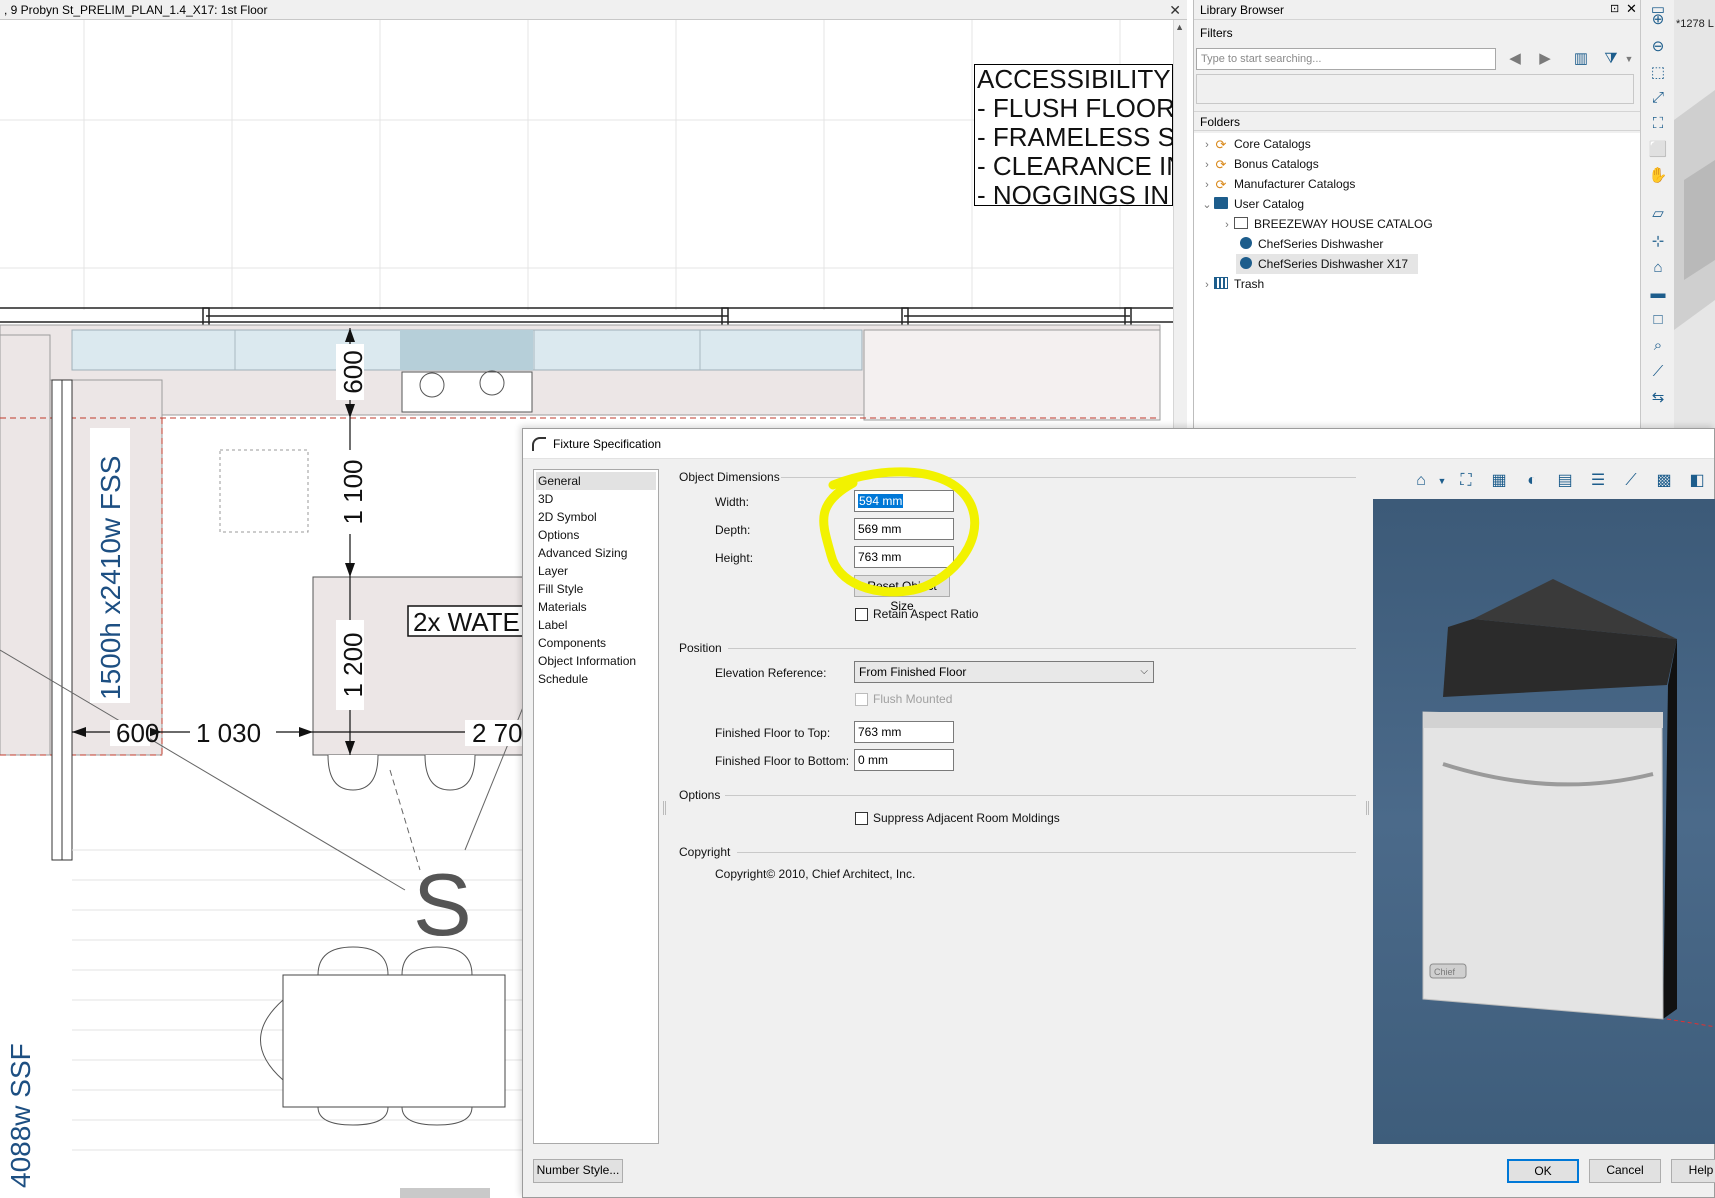 This screenshot has width=1715, height=1198. What do you see at coordinates (596, 517) in the screenshot?
I see `nav-2d-symbol: 2D Symbol` at bounding box center [596, 517].